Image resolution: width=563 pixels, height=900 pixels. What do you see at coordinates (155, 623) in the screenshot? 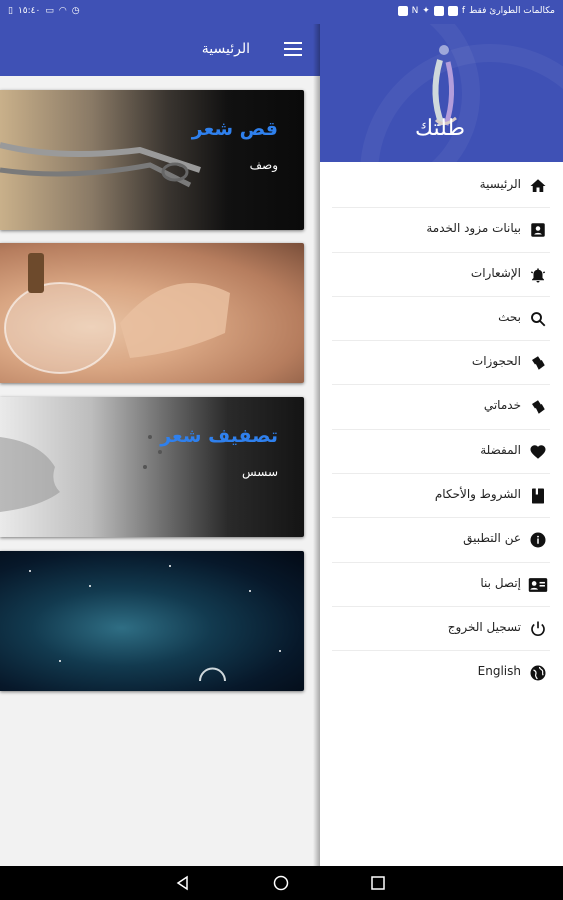
I see `space-image` at bounding box center [155, 623].